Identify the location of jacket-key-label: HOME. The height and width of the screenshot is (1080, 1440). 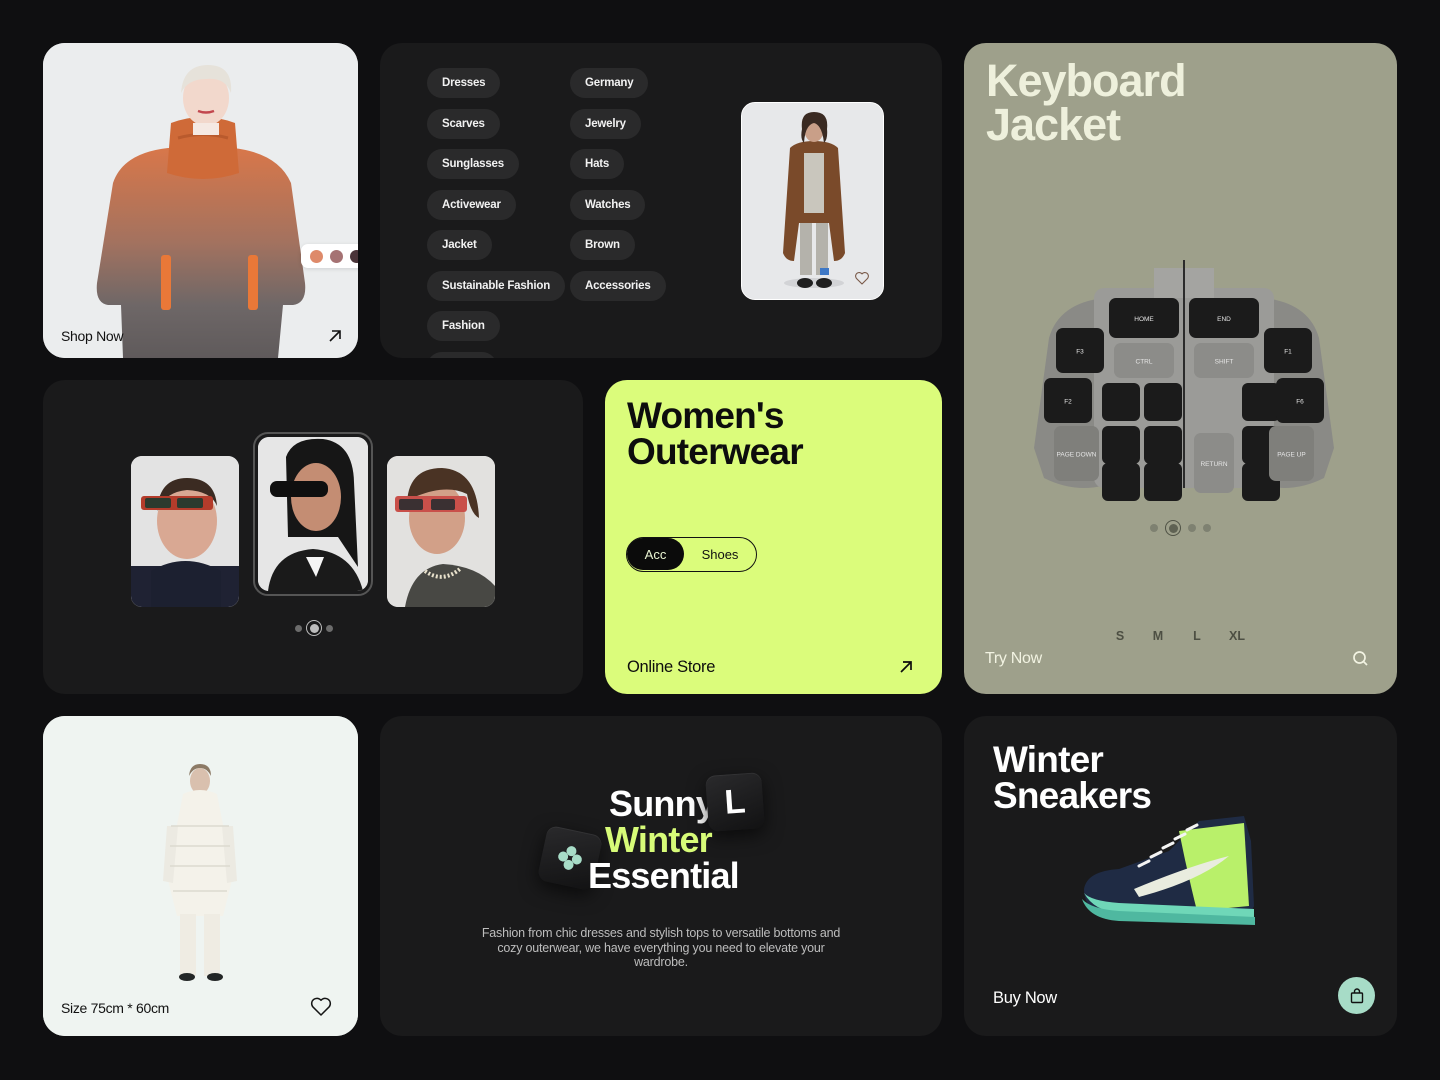
(1144, 319).